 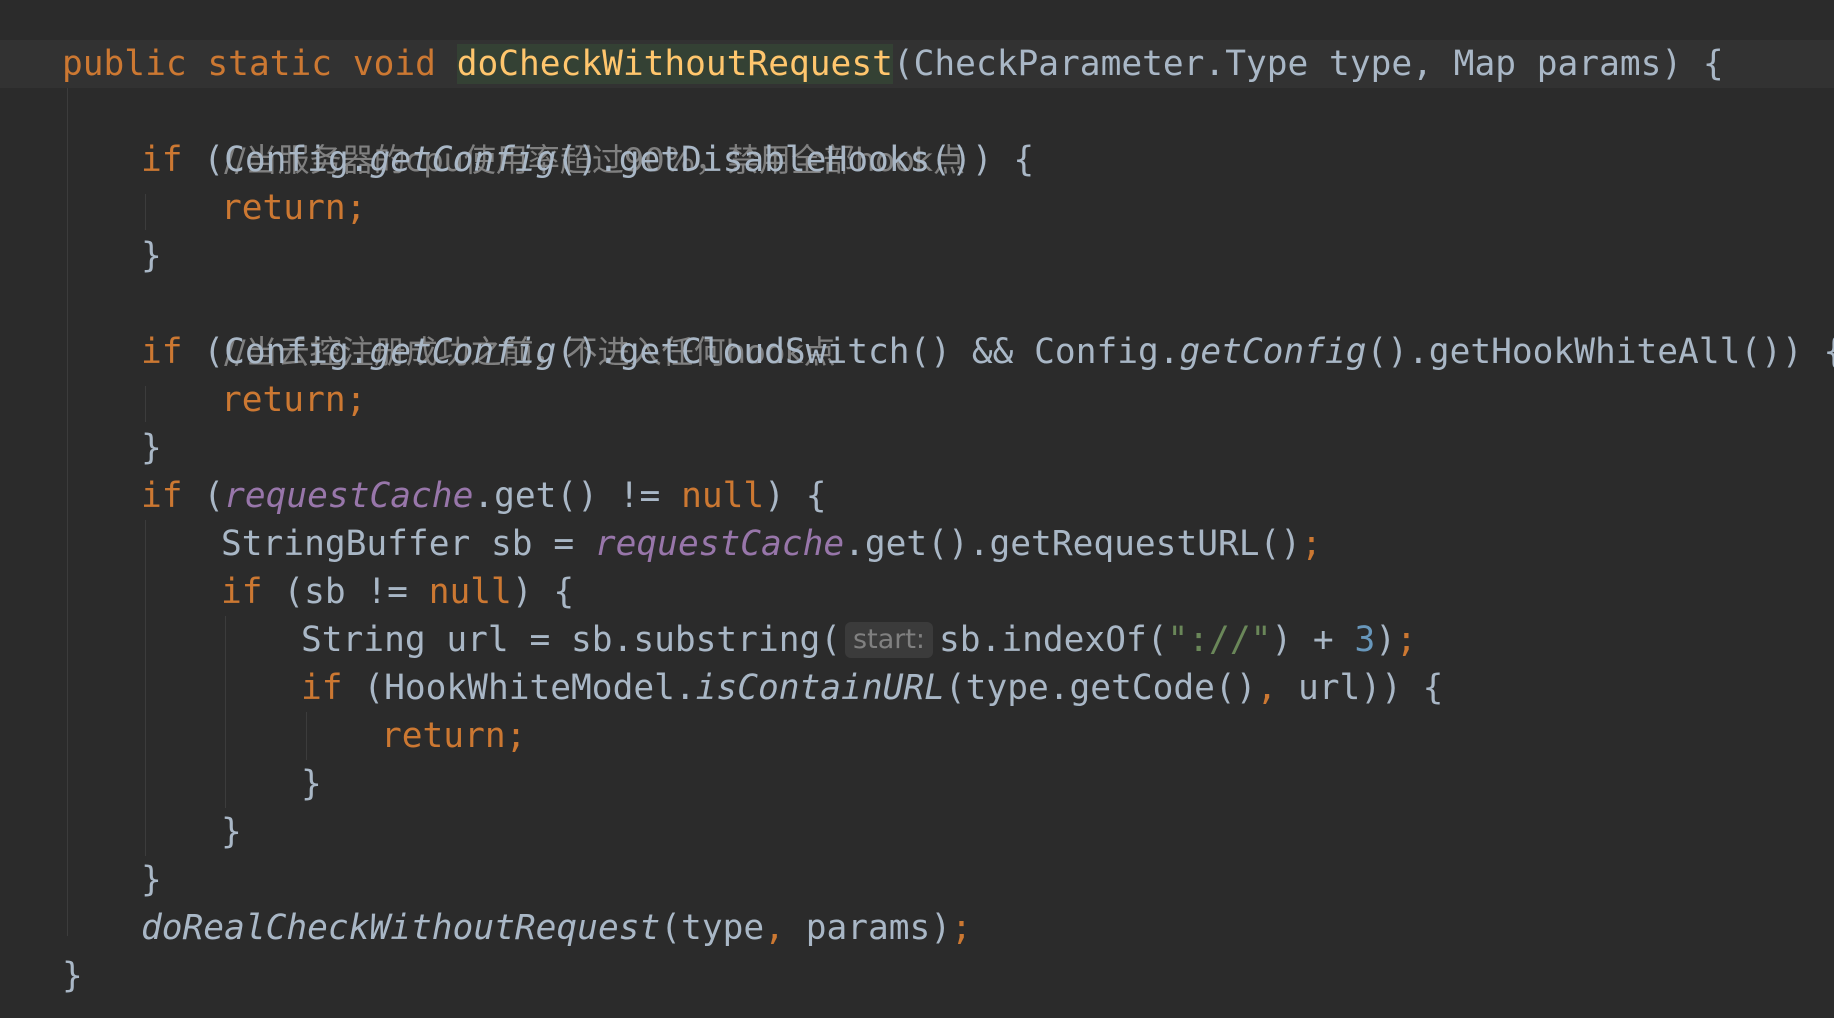 What do you see at coordinates (144, 43) in the screenshot?
I see `code-line: */` at bounding box center [144, 43].